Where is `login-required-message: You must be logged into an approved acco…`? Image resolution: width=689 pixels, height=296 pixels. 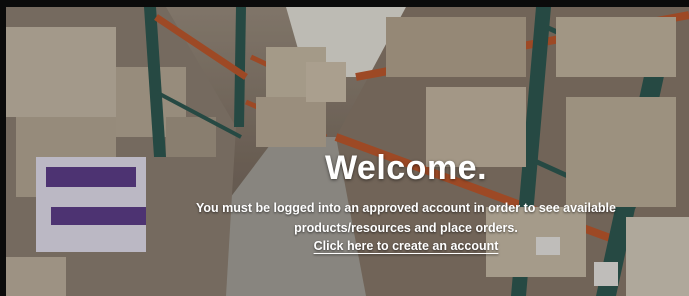
login-required-message: You must be logged into an approved acco… is located at coordinates (406, 218).